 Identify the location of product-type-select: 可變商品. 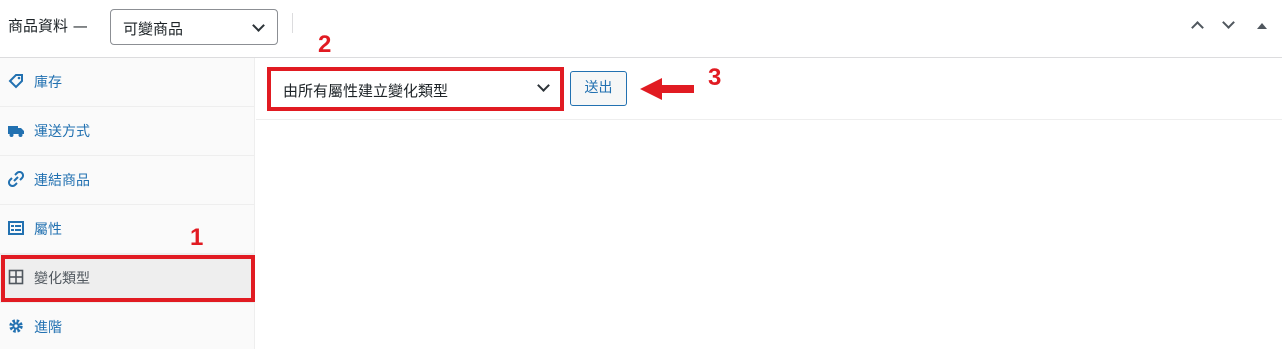
(194, 27).